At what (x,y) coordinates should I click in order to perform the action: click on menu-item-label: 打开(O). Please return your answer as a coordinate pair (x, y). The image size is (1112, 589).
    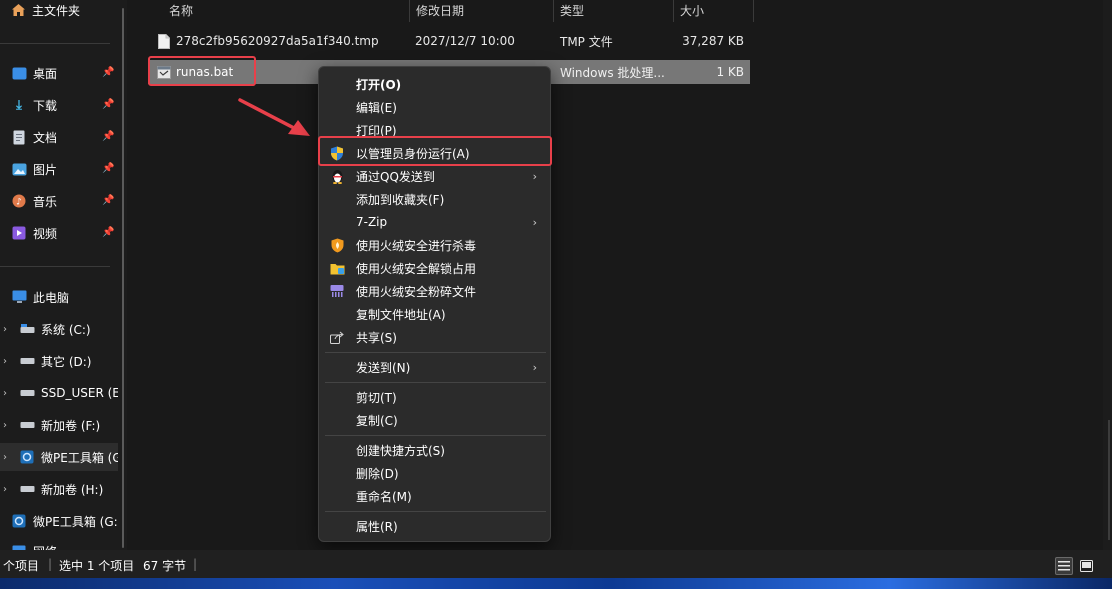
    Looking at the image, I should click on (379, 84).